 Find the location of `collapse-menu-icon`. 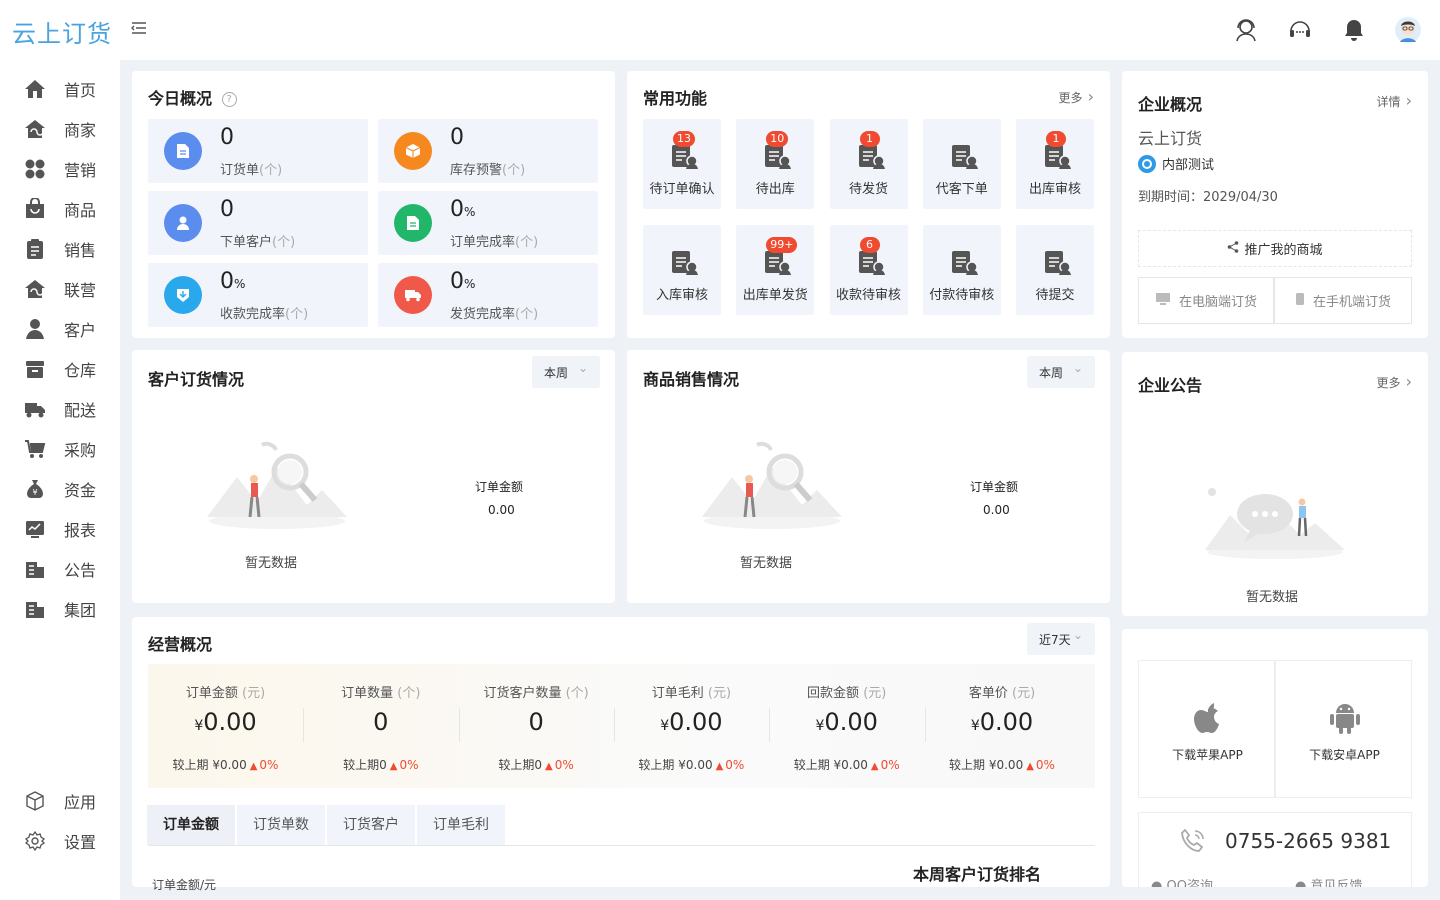

collapse-menu-icon is located at coordinates (139, 28).